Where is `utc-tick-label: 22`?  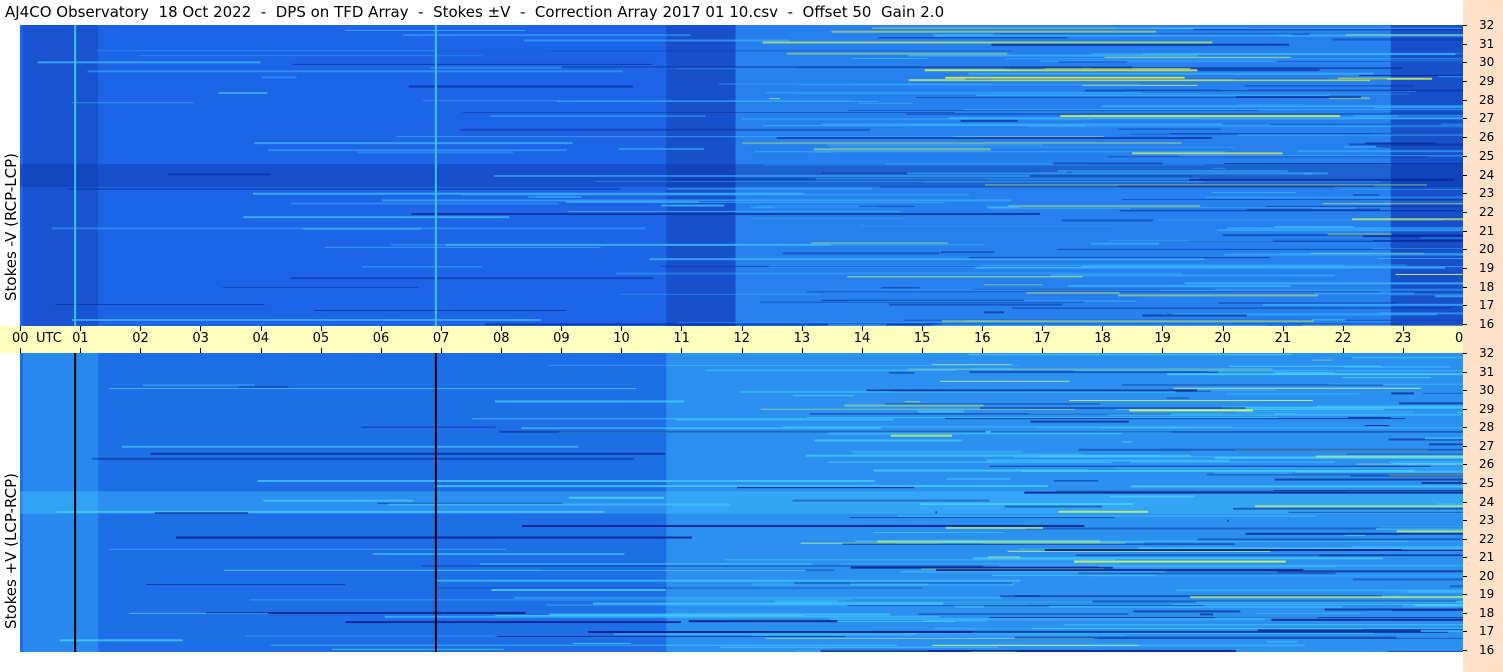 utc-tick-label: 22 is located at coordinates (1343, 338).